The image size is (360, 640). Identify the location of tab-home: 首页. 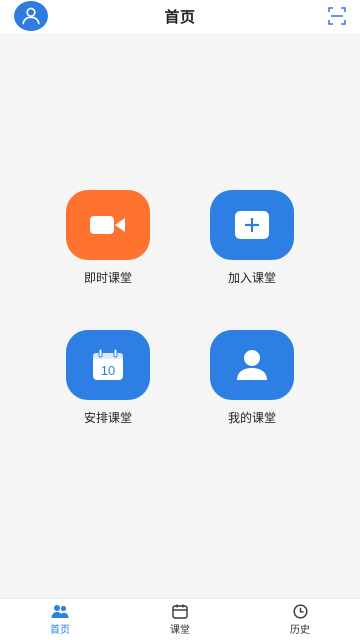
(60, 619).